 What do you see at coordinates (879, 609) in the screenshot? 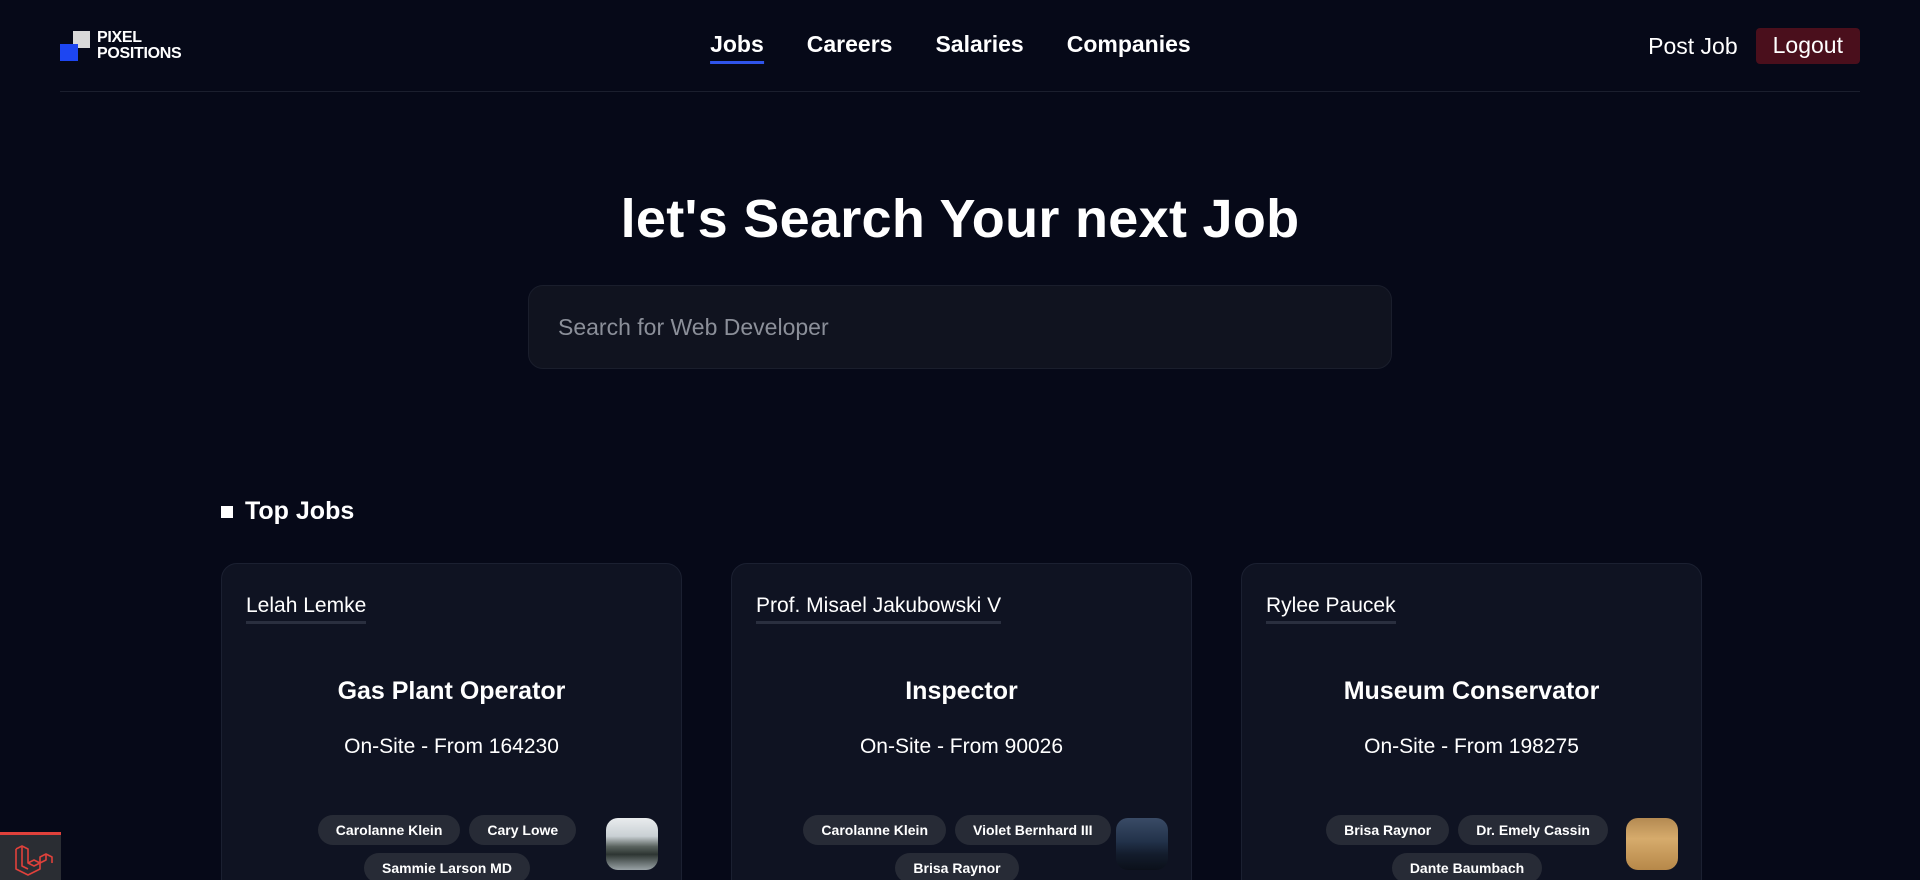
I see `employer-link: Prof. Misael Jakubowski V` at bounding box center [879, 609].